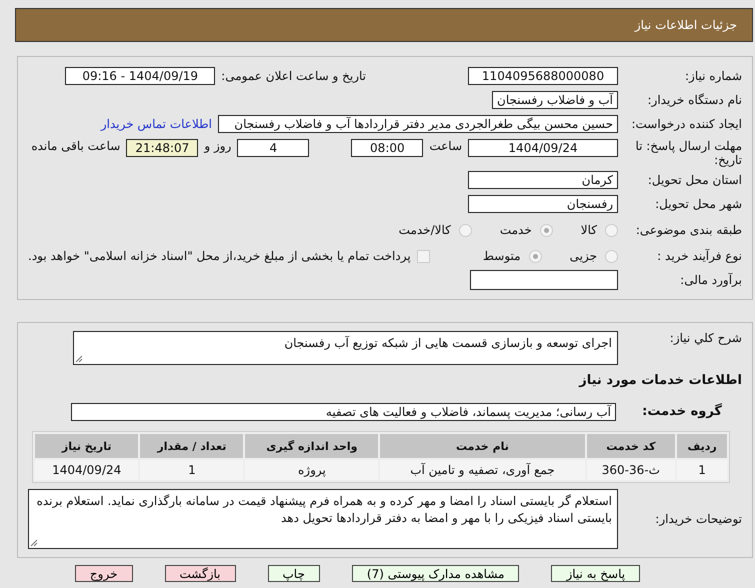 This screenshot has height=588, width=755. Describe the element at coordinates (311, 470) in the screenshot. I see `table-cell: پروژه` at that location.